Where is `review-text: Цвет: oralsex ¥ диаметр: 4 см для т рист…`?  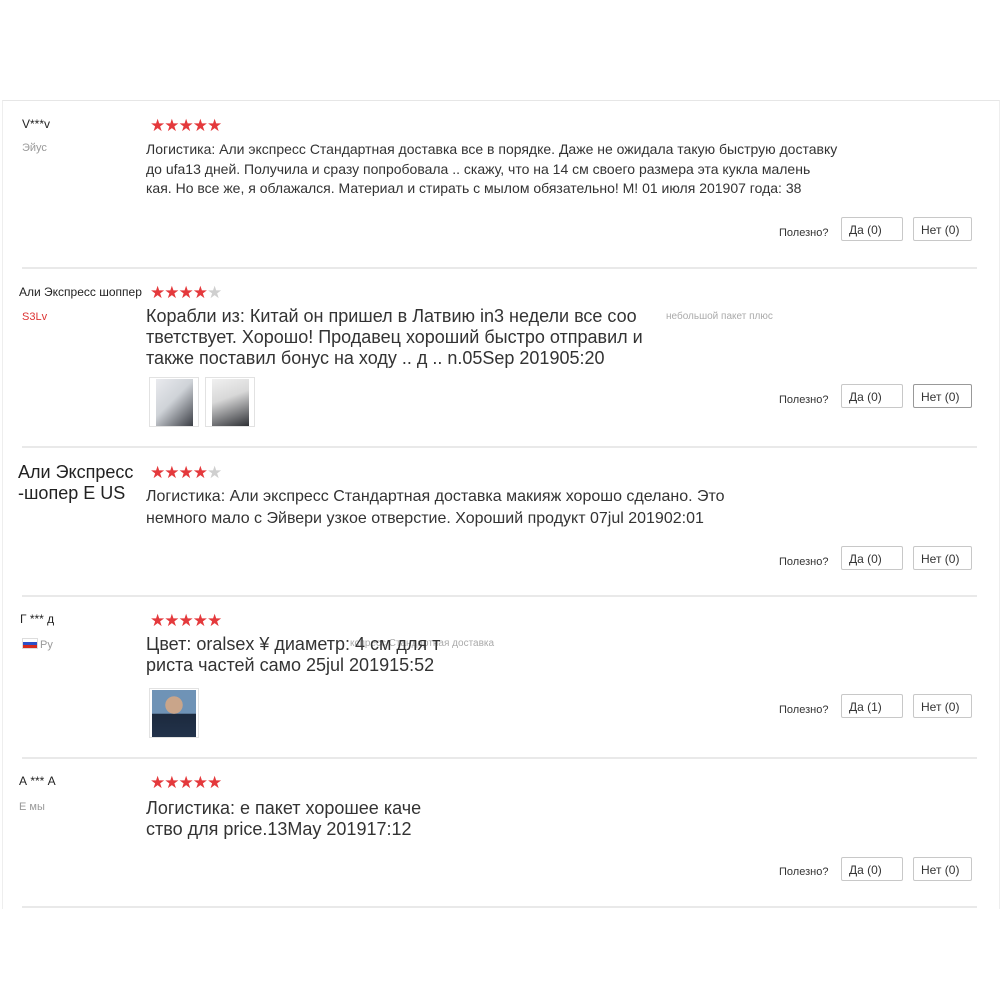 review-text: Цвет: oralsex ¥ диаметр: 4 см для т рист… is located at coordinates (293, 654).